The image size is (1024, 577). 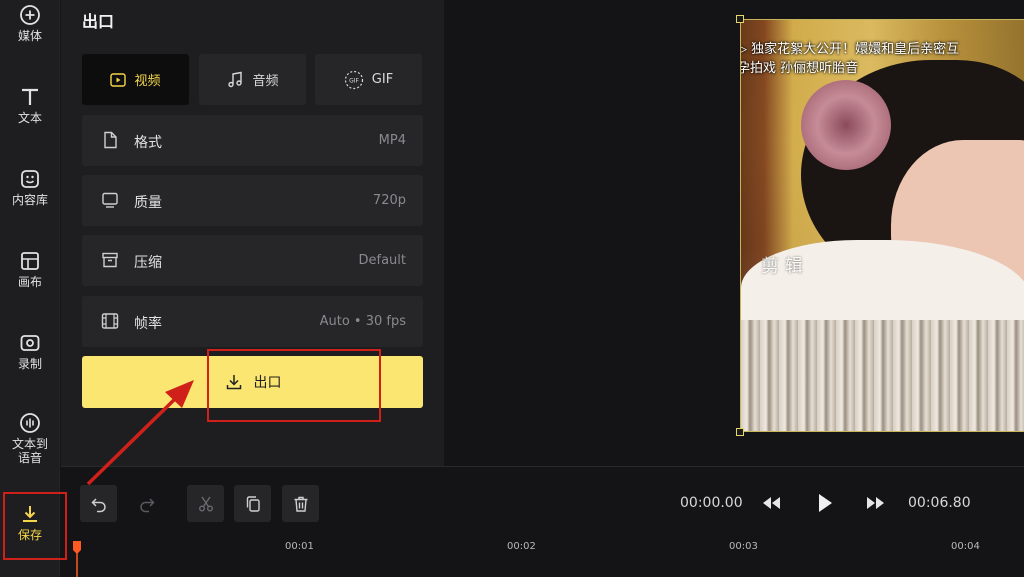 I want to click on duplicate-button, so click(x=252, y=503).